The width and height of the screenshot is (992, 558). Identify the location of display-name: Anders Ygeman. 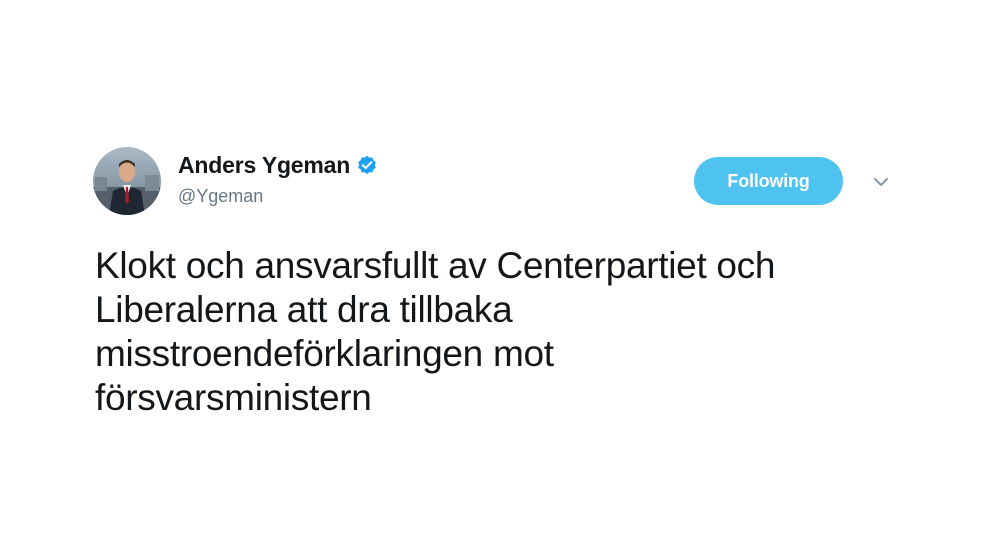
(264, 165).